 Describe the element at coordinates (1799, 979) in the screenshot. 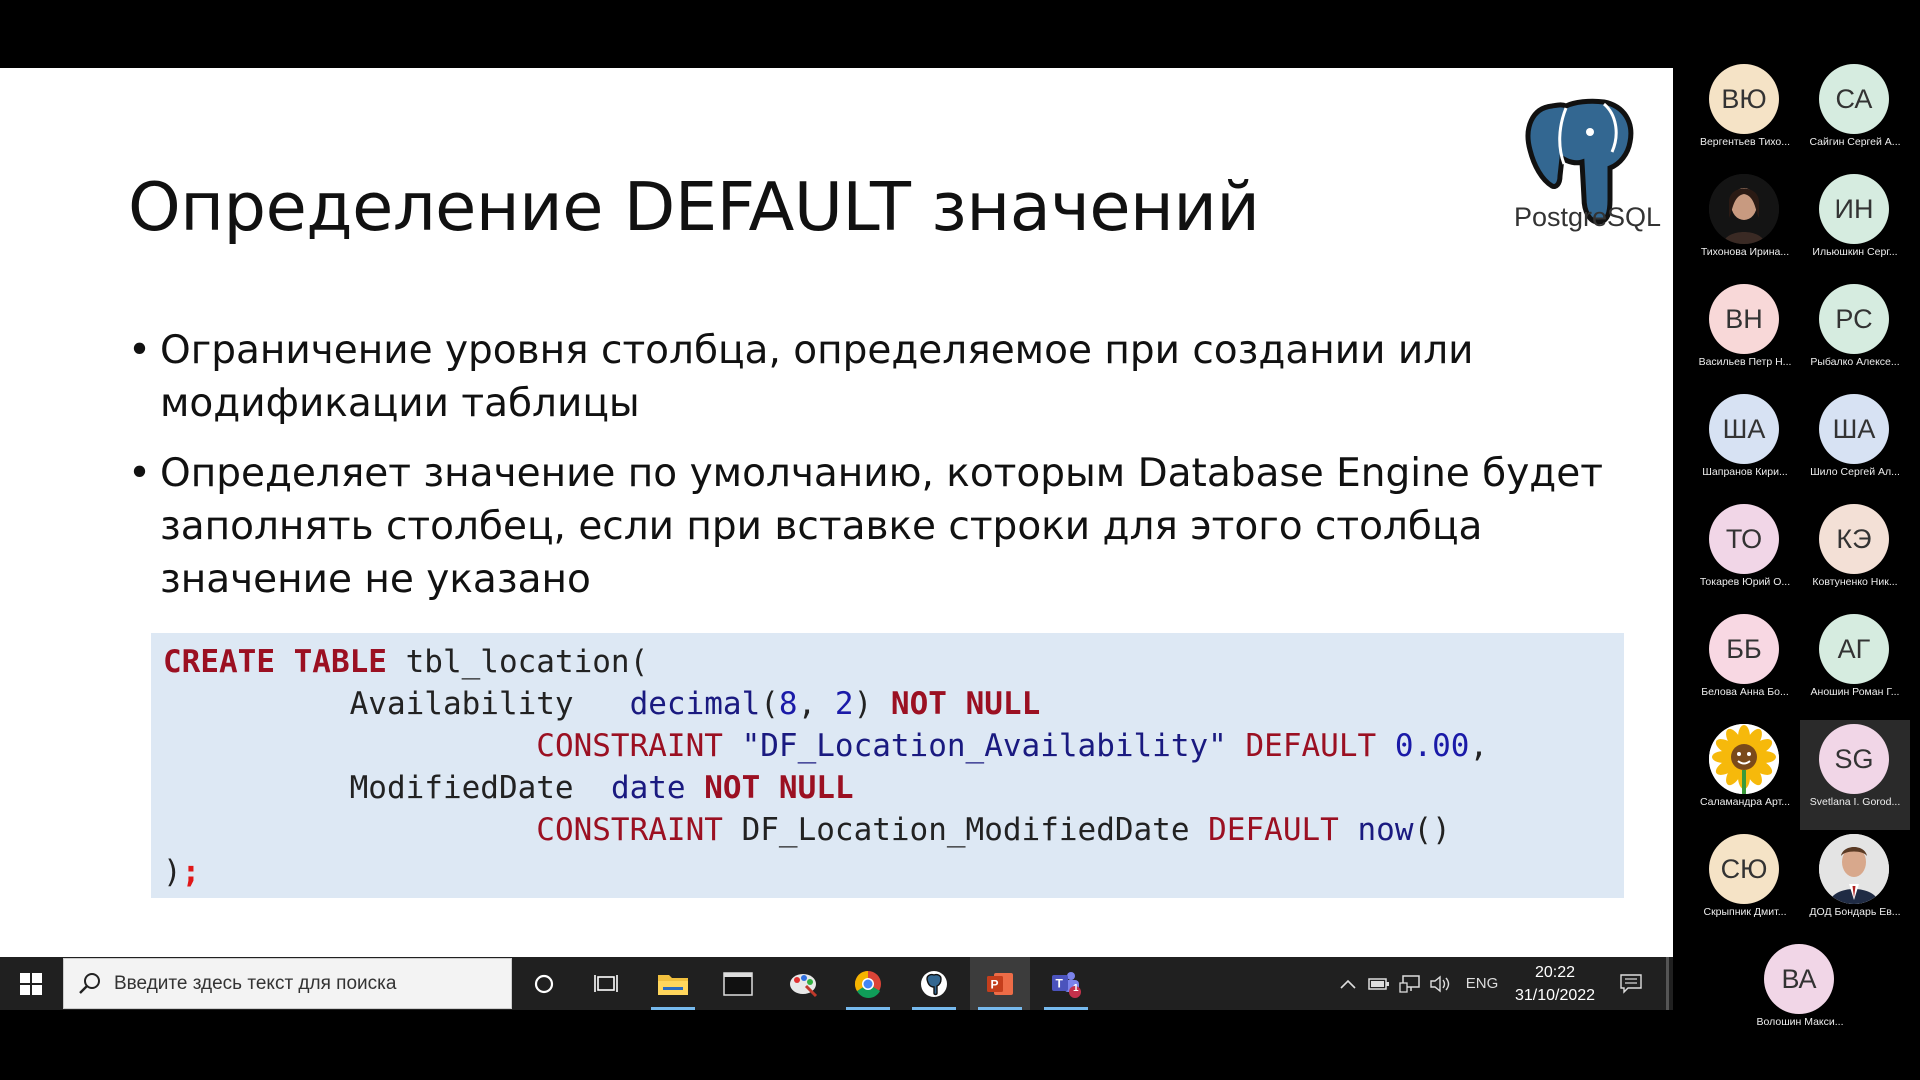

I see `participant-avatar: ВА` at that location.